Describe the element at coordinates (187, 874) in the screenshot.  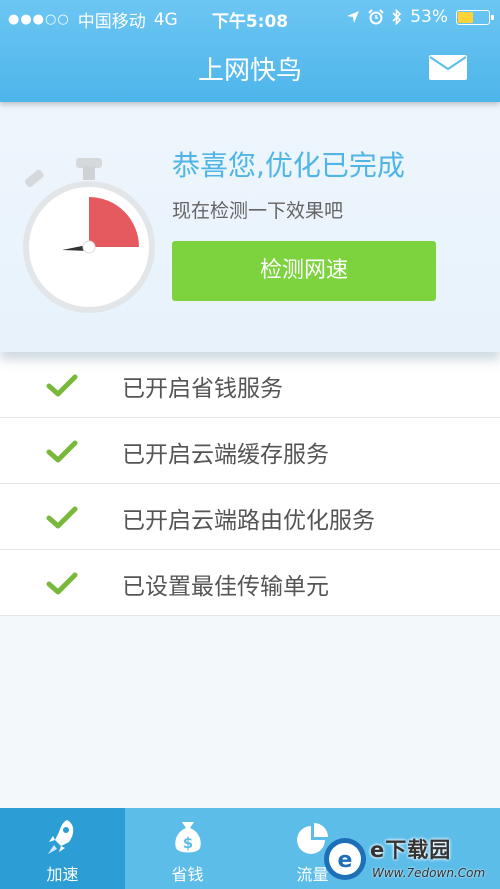
I see `tab-label: 省钱` at that location.